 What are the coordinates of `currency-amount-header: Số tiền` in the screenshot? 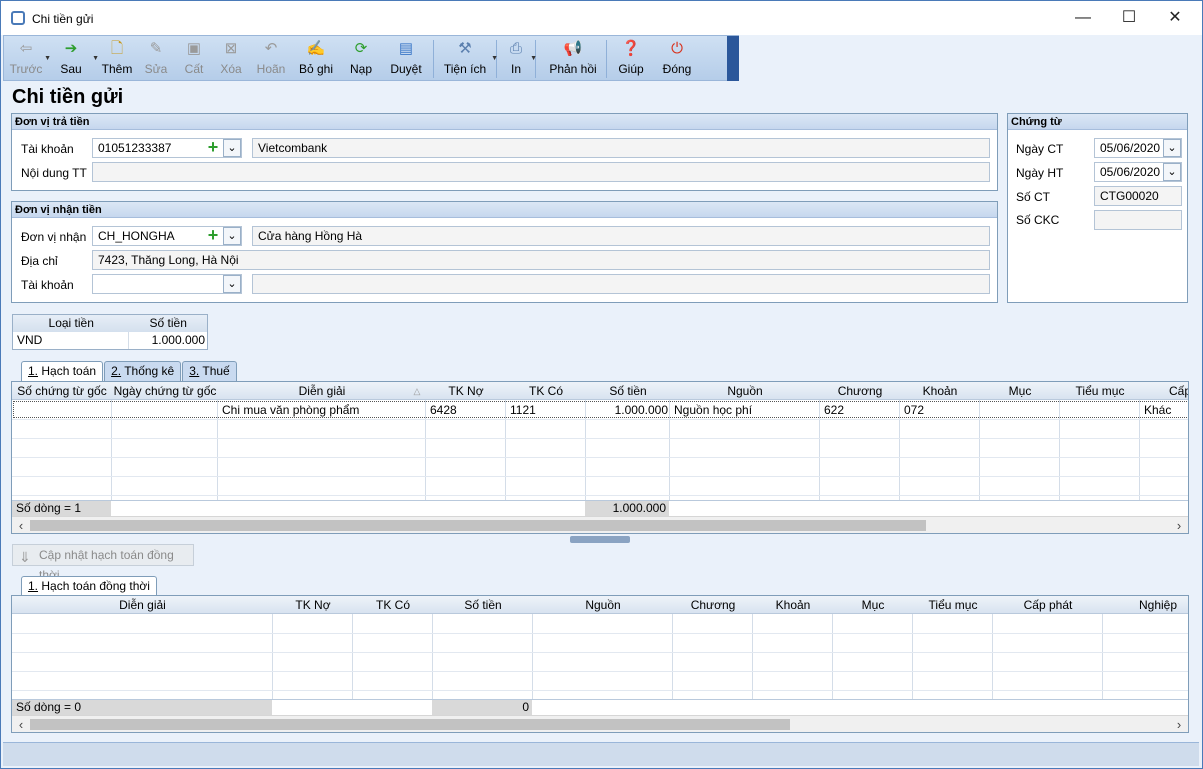 It's located at (168, 323).